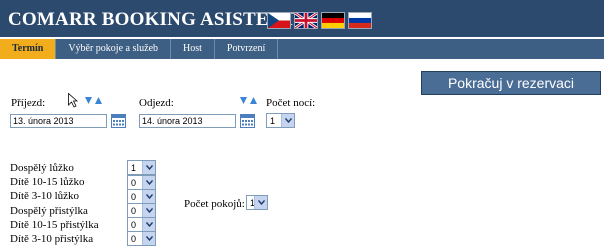 The width and height of the screenshot is (604, 252). I want to click on guest-label-child-3-10-extra-bed: Dítě 3-10 přistýlka, so click(52, 239).